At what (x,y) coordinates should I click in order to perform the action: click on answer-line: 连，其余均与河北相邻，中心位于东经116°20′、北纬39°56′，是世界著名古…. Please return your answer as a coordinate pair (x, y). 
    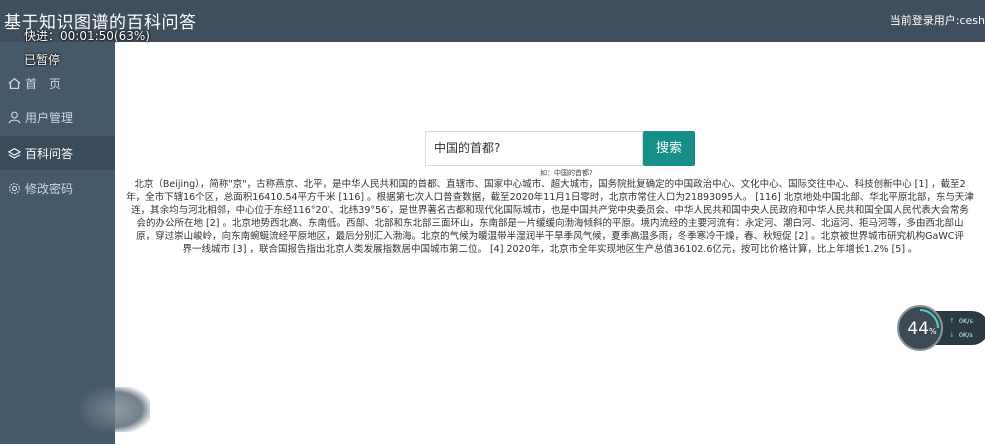
    Looking at the image, I should click on (550, 210).